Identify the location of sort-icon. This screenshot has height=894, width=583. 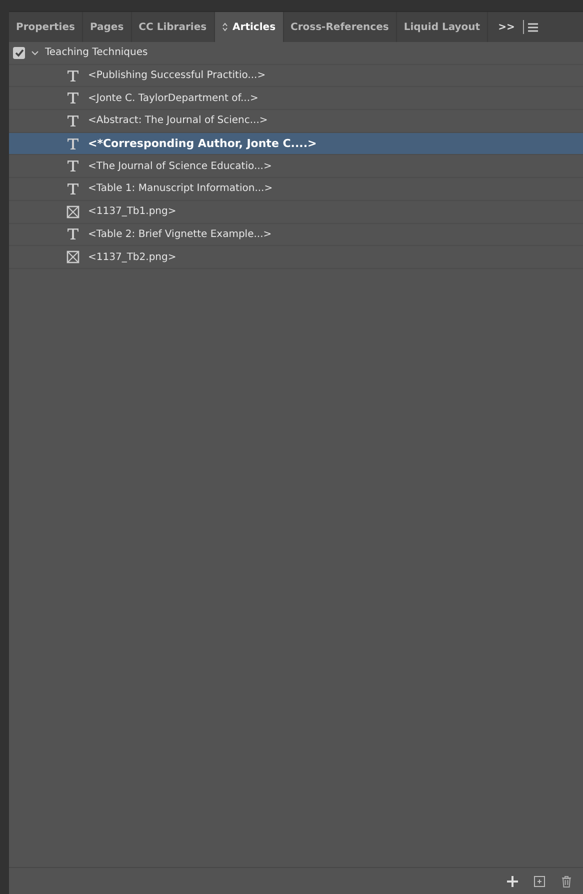
(225, 27).